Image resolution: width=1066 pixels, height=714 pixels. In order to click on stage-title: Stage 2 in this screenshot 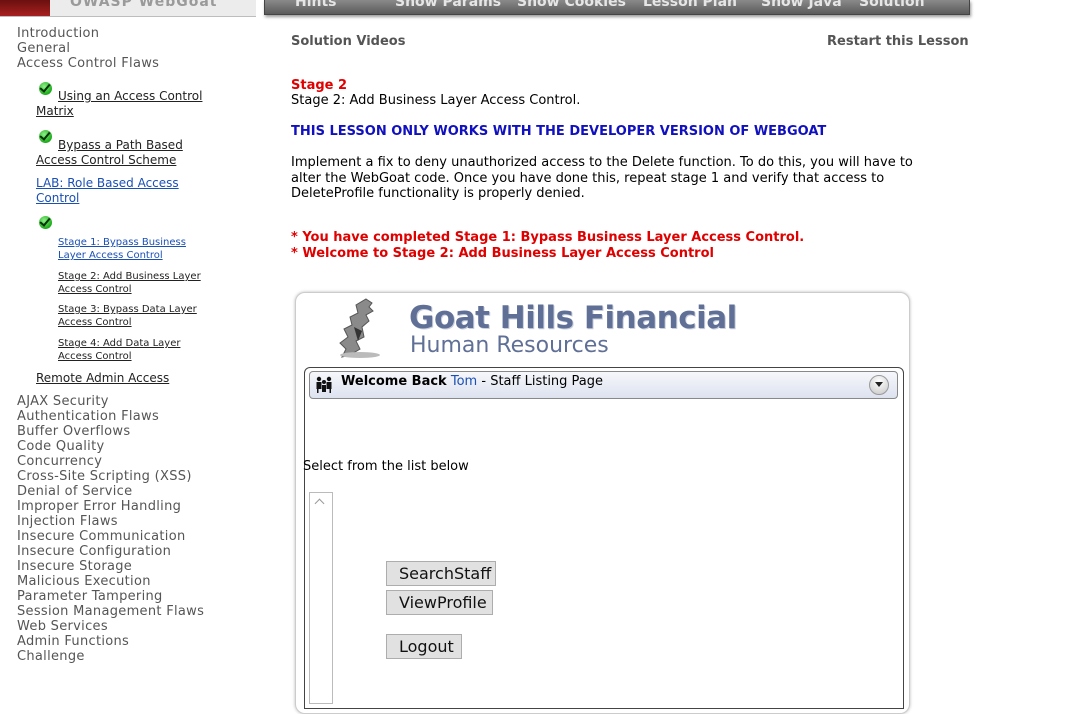, I will do `click(319, 85)`.